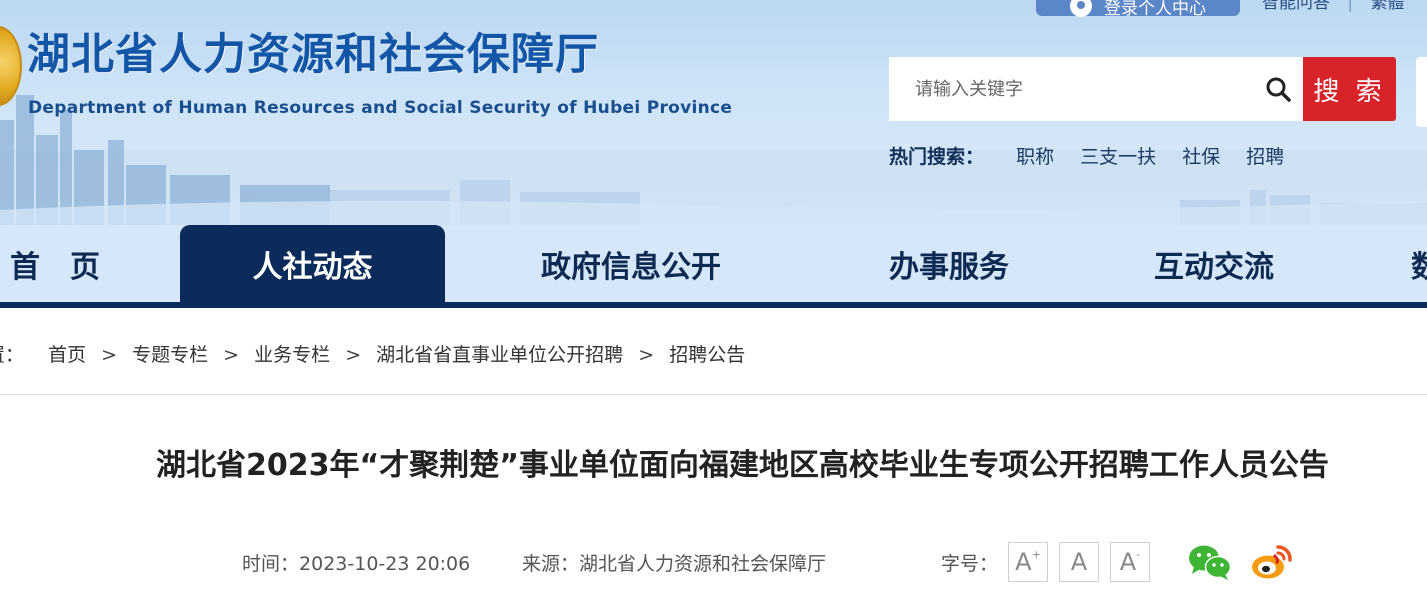 The image size is (1427, 611). What do you see at coordinates (1210, 562) in the screenshot?
I see `wechat-icon` at bounding box center [1210, 562].